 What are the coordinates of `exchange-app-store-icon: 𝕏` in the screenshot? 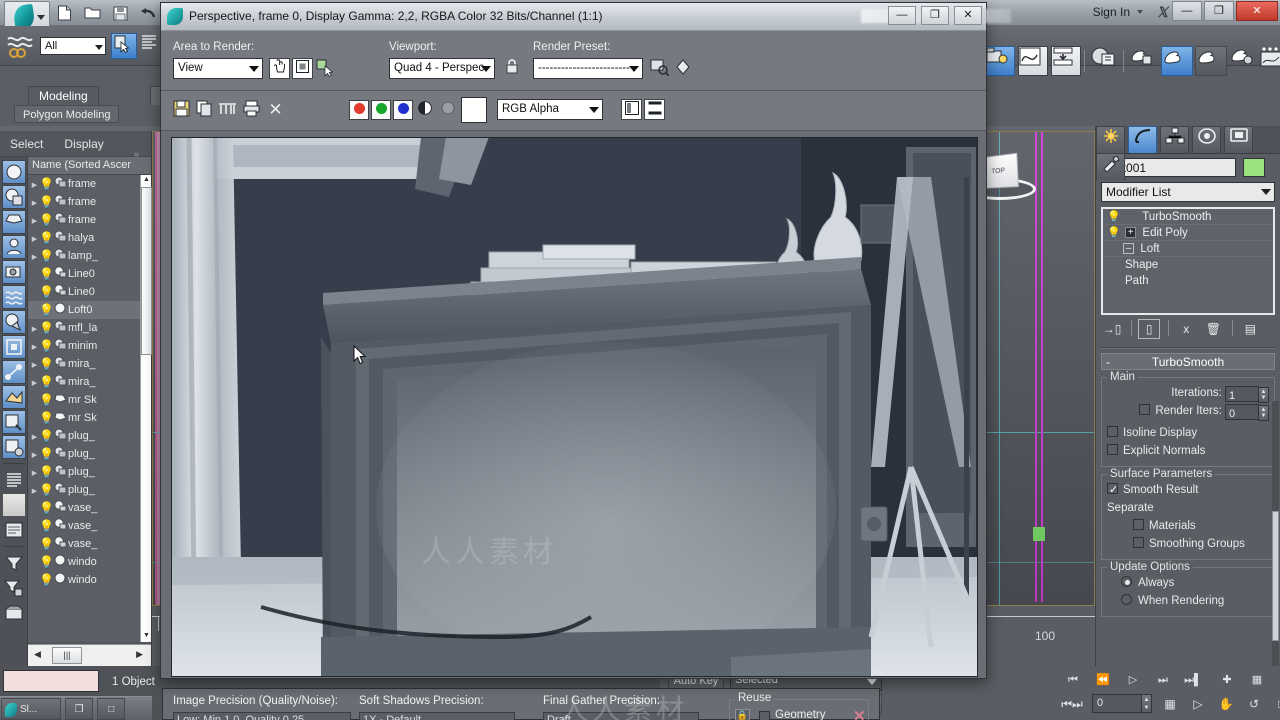 It's located at (1162, 12).